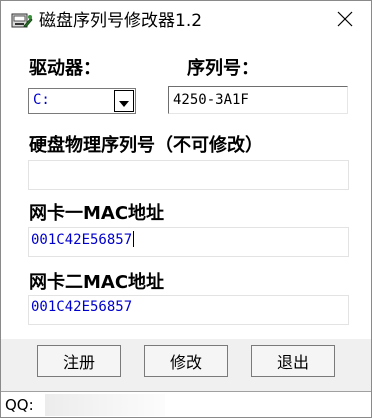  Describe the element at coordinates (293, 361) in the screenshot. I see `exit-button: 退出` at that location.